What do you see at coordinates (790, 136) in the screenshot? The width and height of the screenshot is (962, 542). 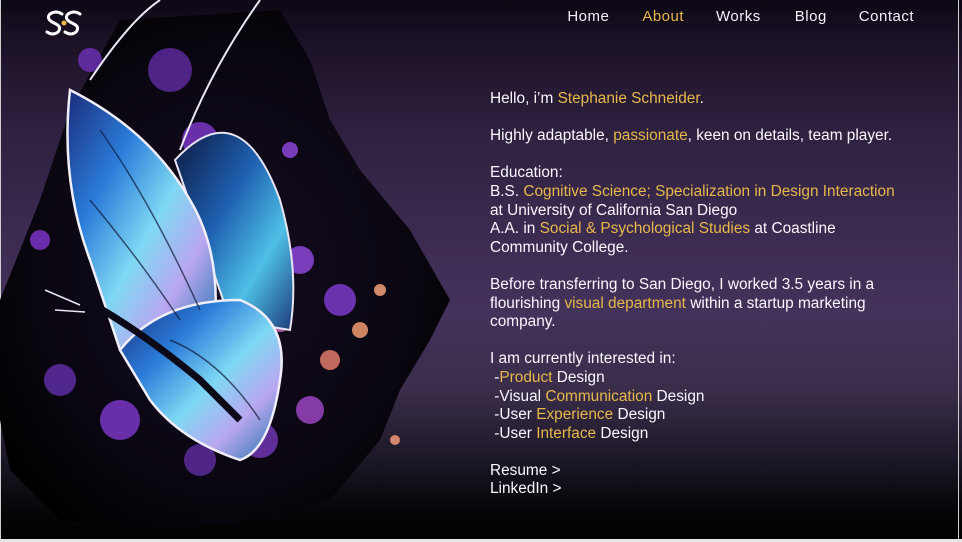 I see `intro-part-b: , keen on details, team player.` at bounding box center [790, 136].